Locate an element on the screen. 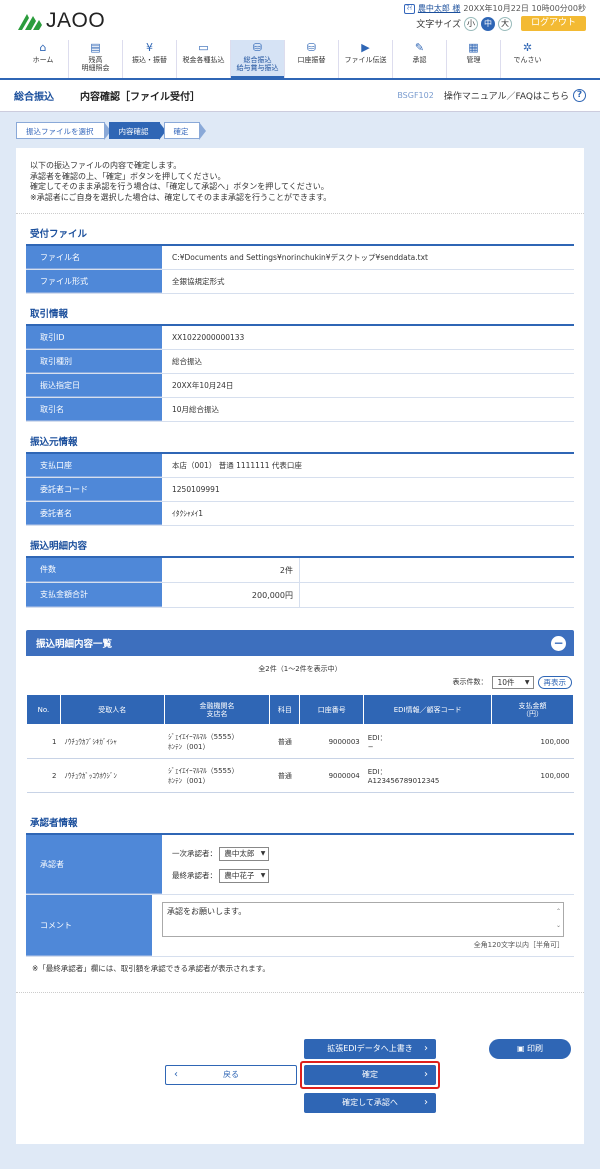  row-label: ファイル形式 is located at coordinates (94, 281).